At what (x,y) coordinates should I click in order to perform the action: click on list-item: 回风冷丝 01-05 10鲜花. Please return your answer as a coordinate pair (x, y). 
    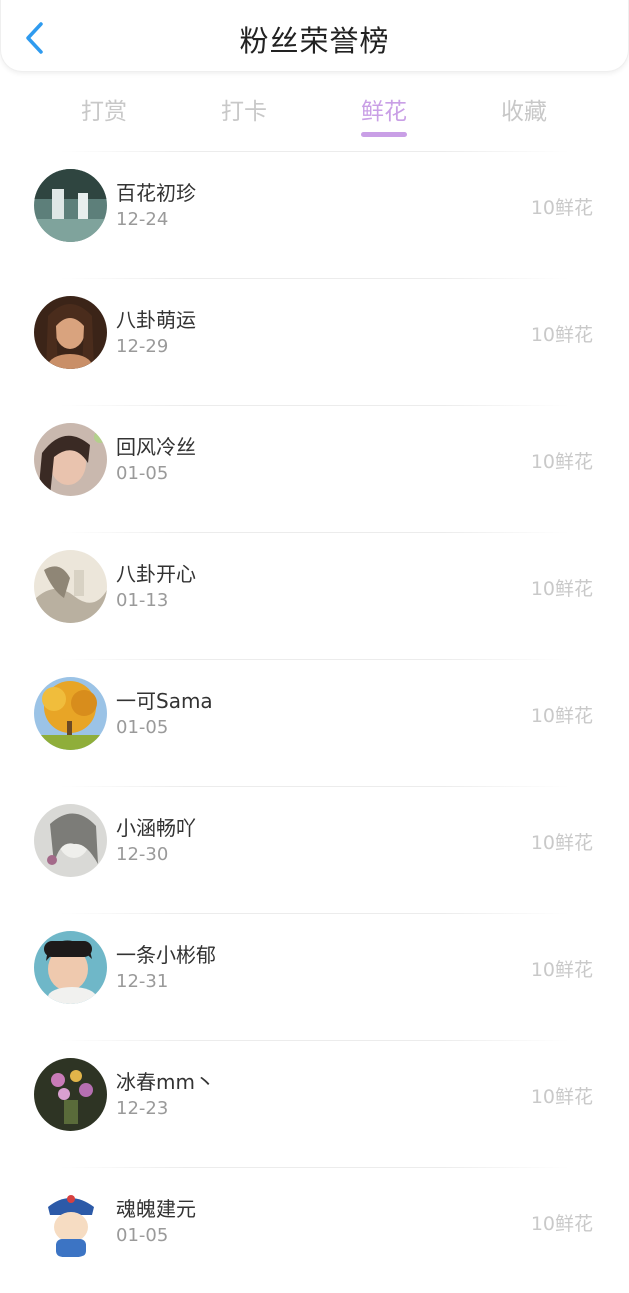
    Looking at the image, I should click on (314, 467).